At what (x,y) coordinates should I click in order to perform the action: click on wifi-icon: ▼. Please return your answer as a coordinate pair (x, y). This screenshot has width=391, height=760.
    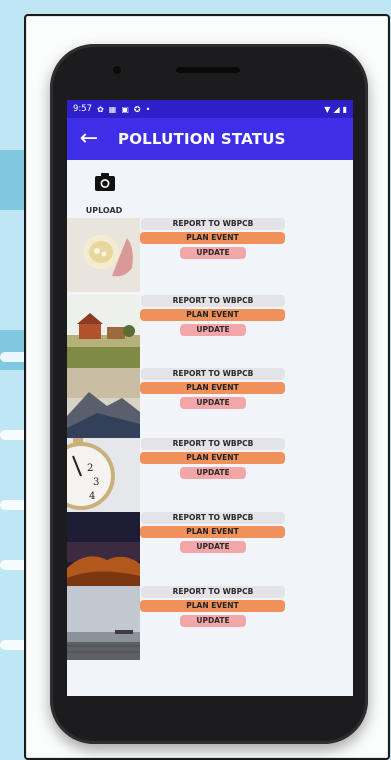
    Looking at the image, I should click on (327, 109).